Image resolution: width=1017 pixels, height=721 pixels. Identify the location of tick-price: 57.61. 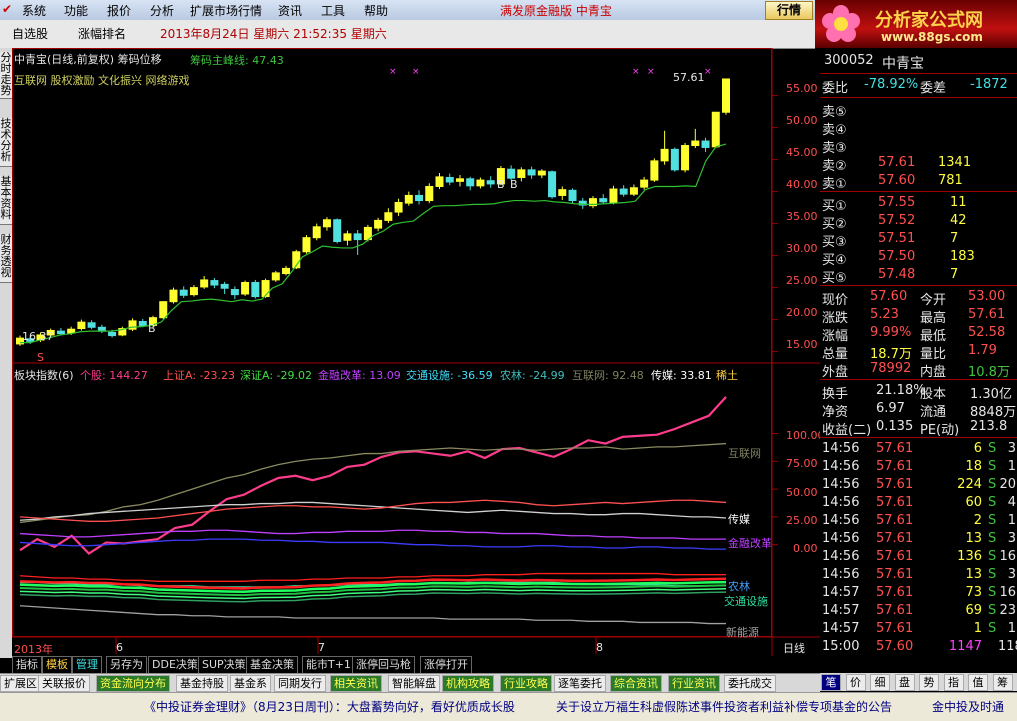
(895, 520).